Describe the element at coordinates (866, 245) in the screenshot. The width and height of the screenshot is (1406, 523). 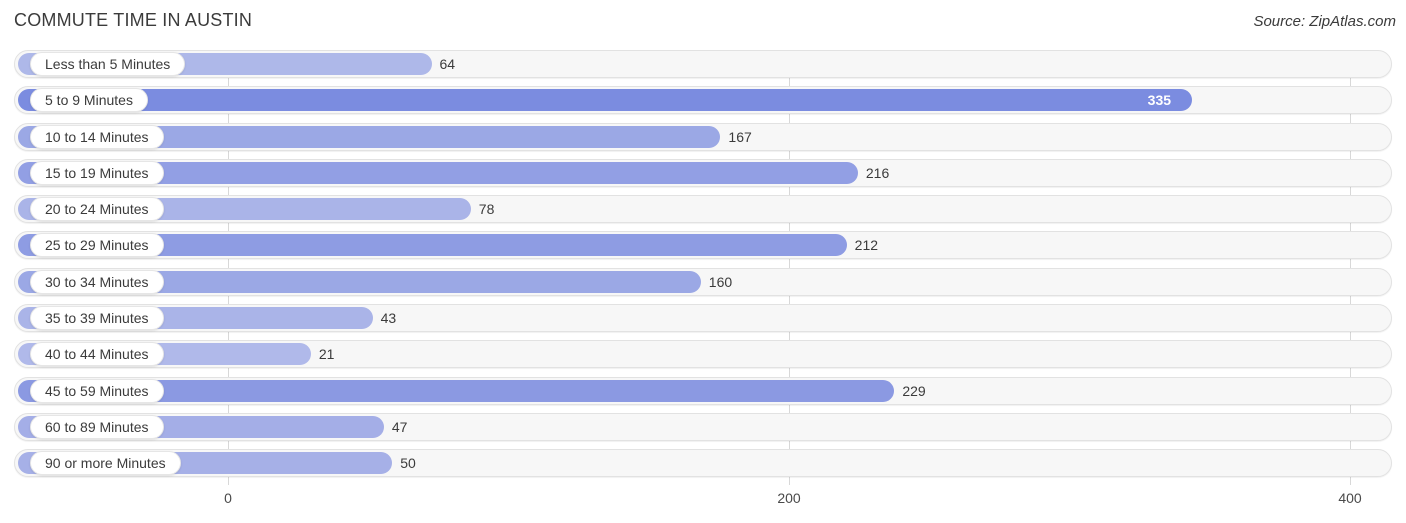
I see `bar-value-label: 212` at that location.